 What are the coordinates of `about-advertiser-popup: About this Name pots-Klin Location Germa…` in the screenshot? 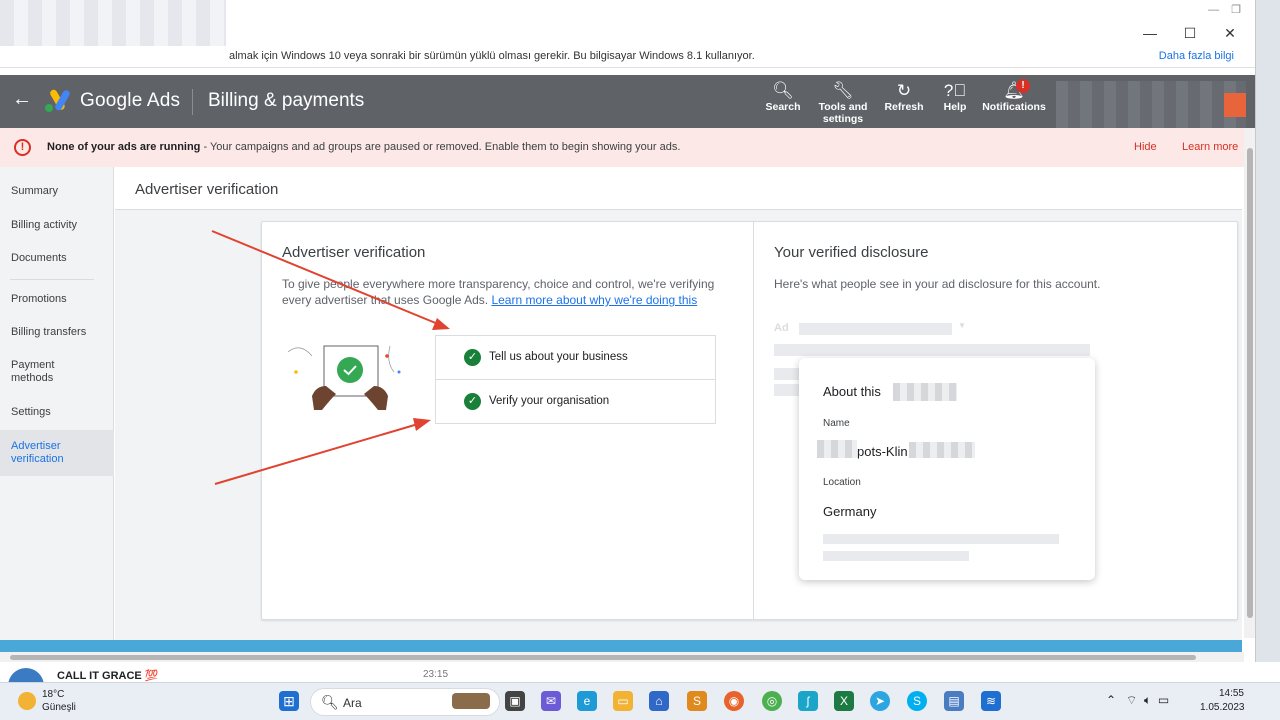 It's located at (947, 469).